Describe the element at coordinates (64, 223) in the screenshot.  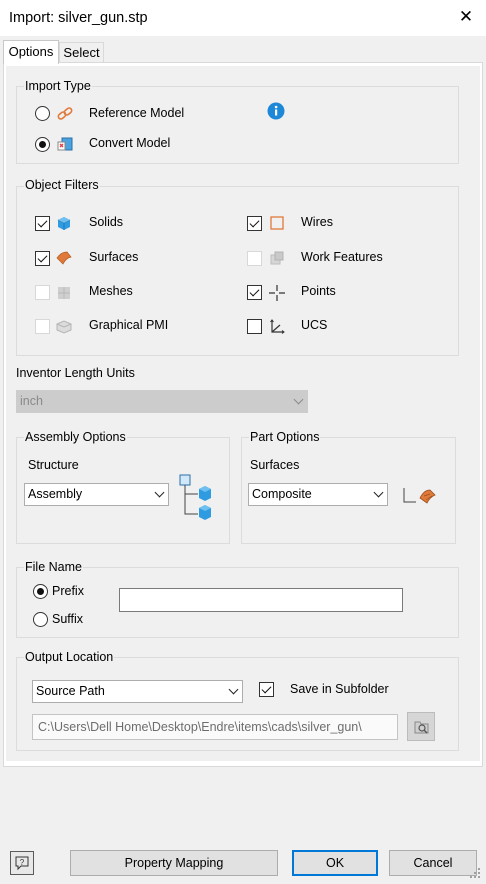
I see `solid-cube-icon` at that location.